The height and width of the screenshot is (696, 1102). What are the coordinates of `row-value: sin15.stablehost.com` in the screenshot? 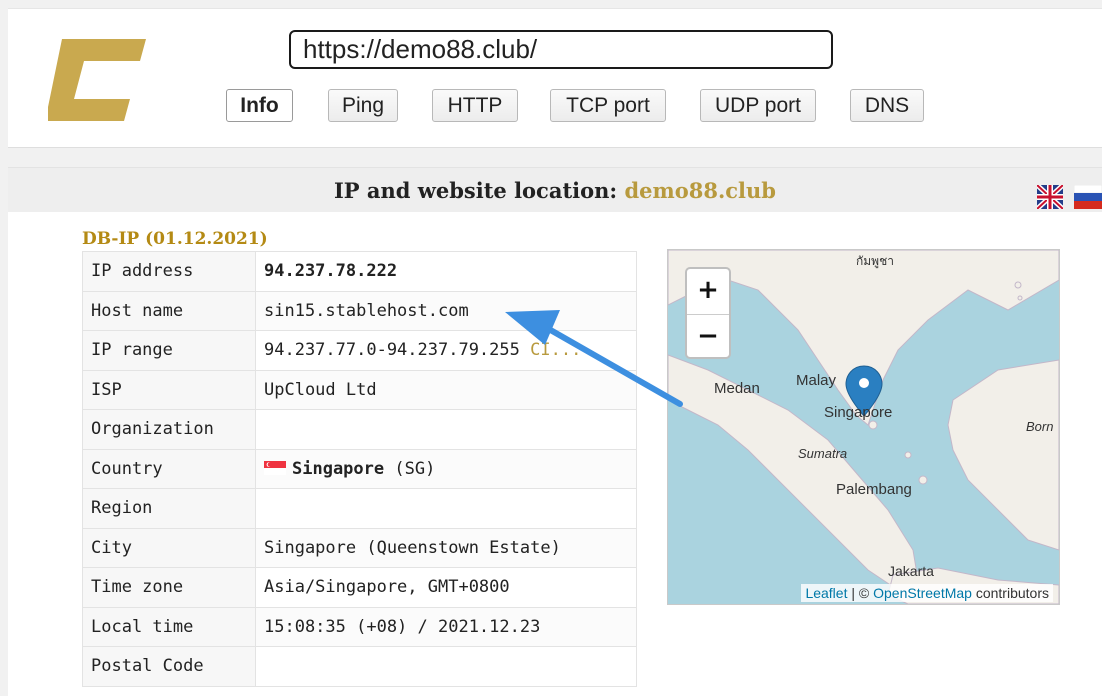 It's located at (446, 310).